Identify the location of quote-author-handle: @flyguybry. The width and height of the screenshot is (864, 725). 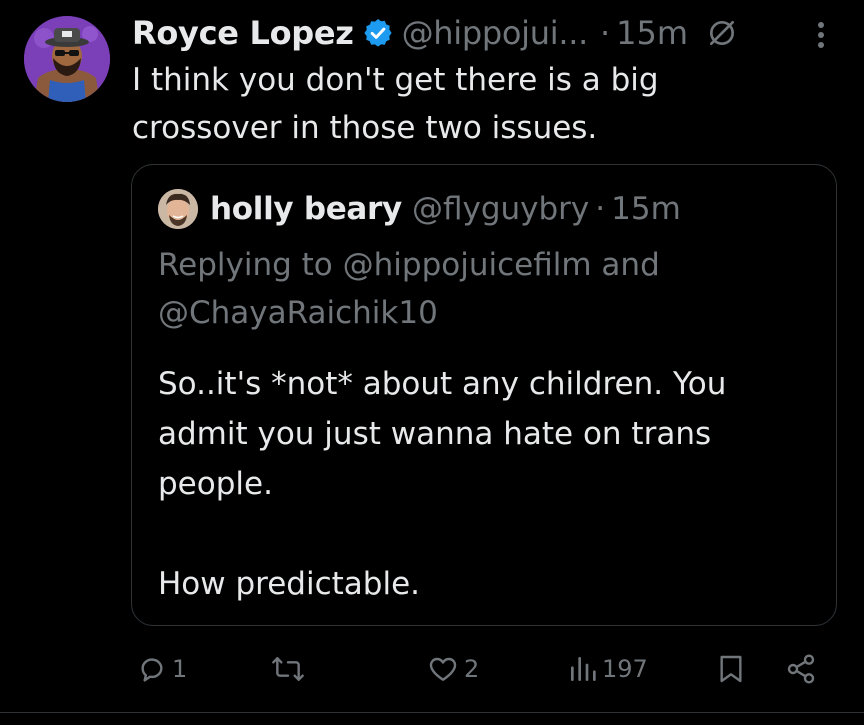
(500, 209).